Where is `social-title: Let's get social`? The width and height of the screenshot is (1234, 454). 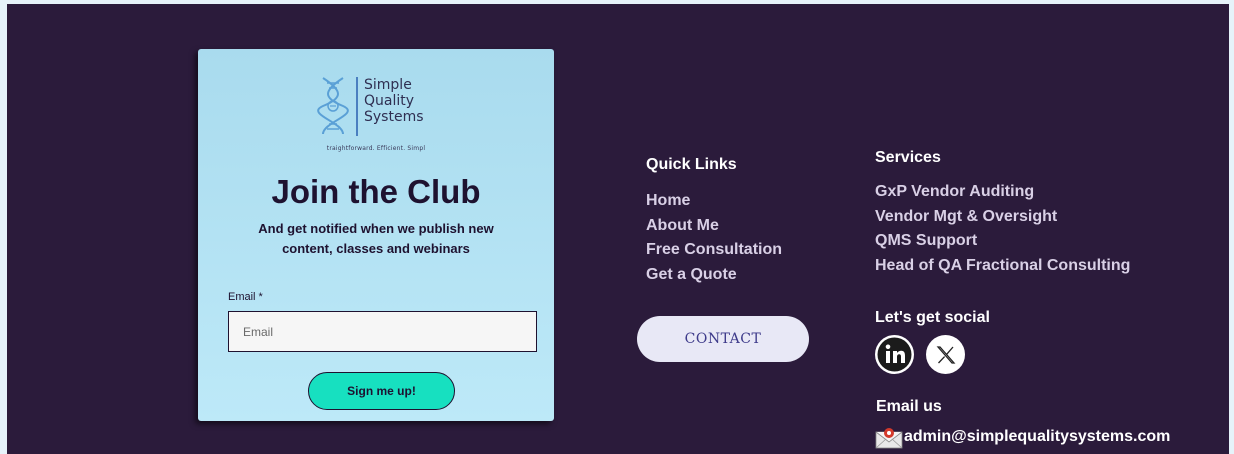 social-title: Let's get social is located at coordinates (932, 317).